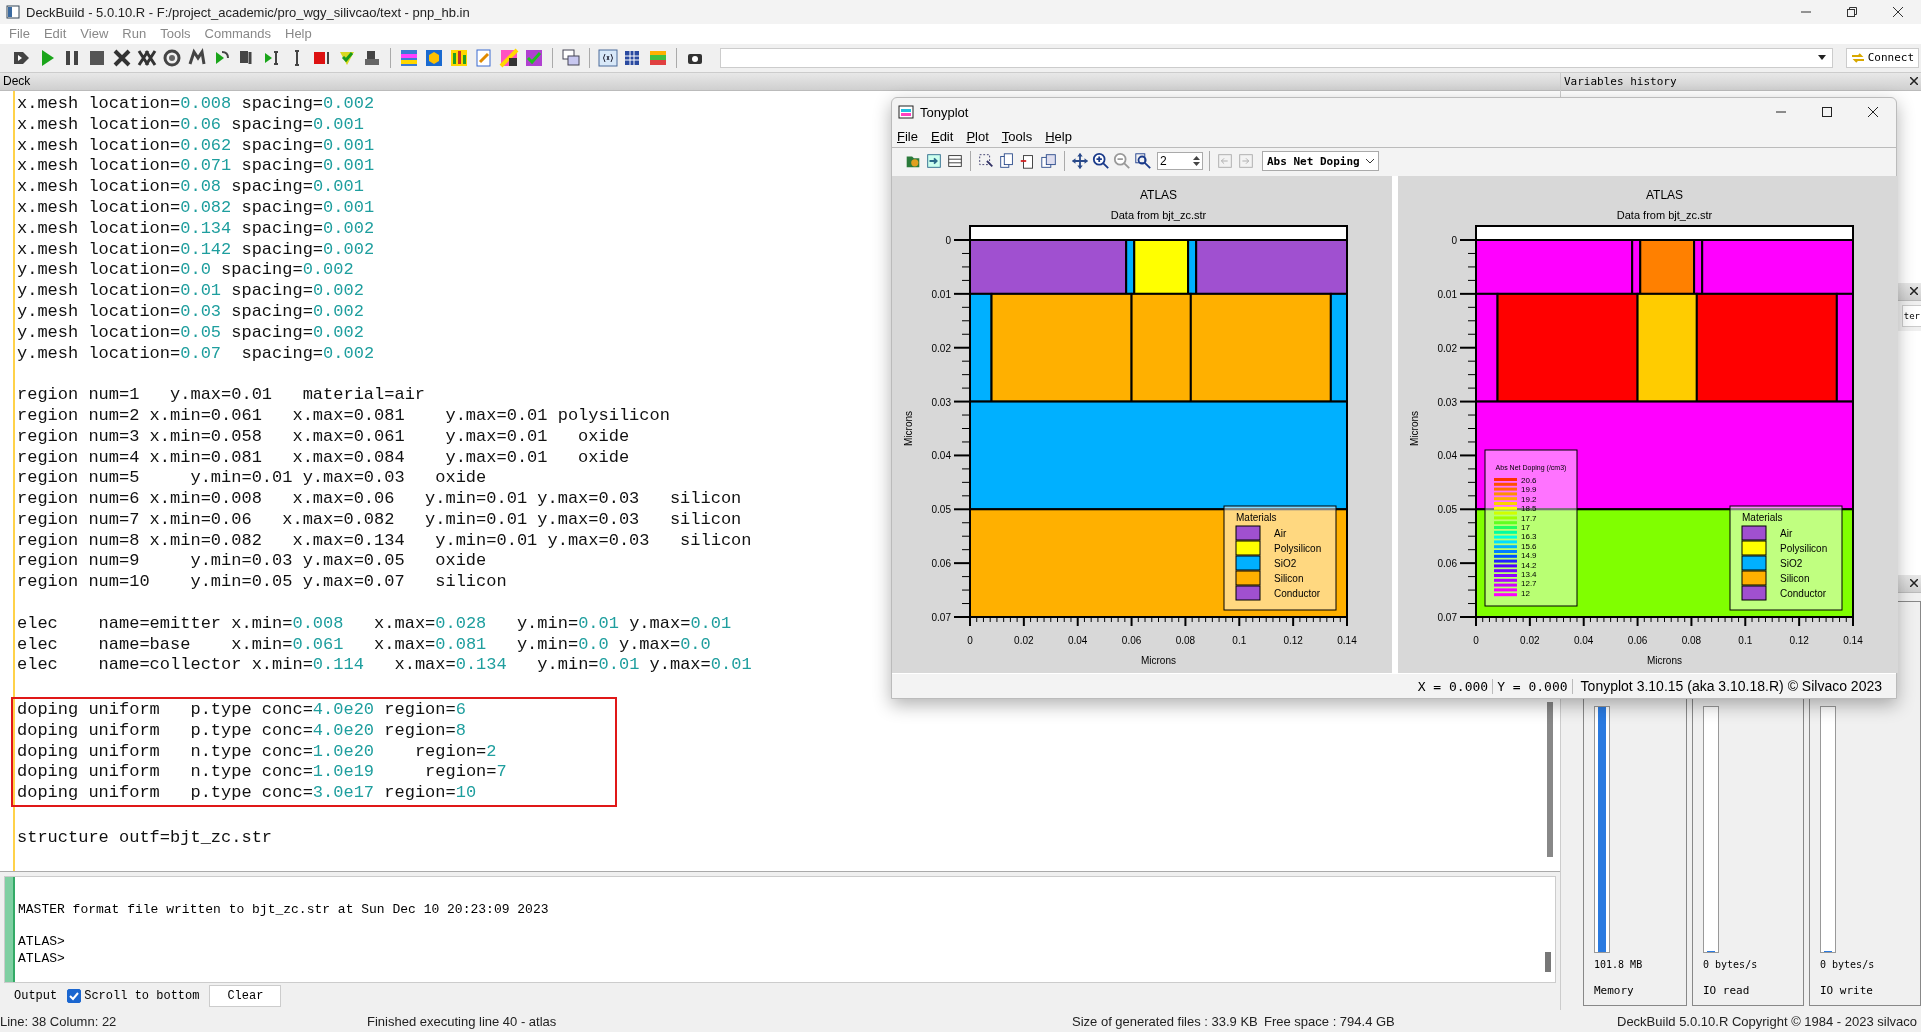  Describe the element at coordinates (1529, 490) in the screenshot. I see `scale-label: 19.9` at that location.